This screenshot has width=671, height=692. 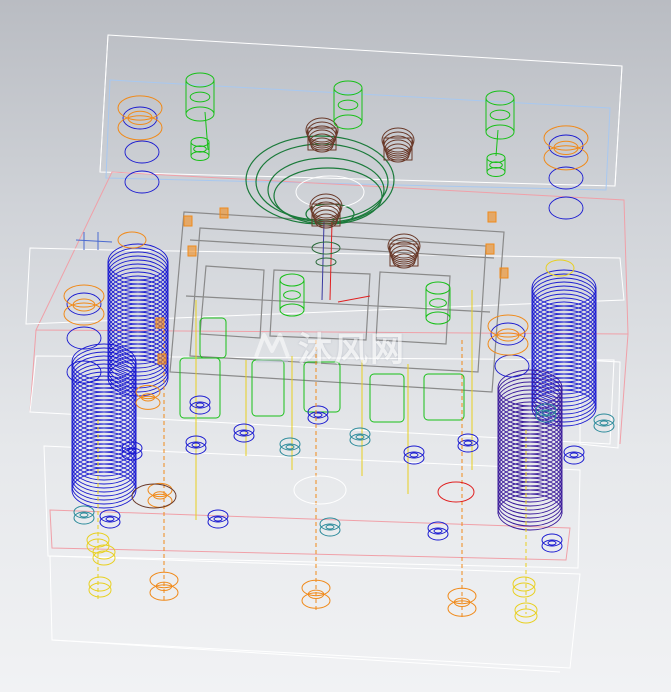 I want to click on sprue-column, so click(x=326, y=261).